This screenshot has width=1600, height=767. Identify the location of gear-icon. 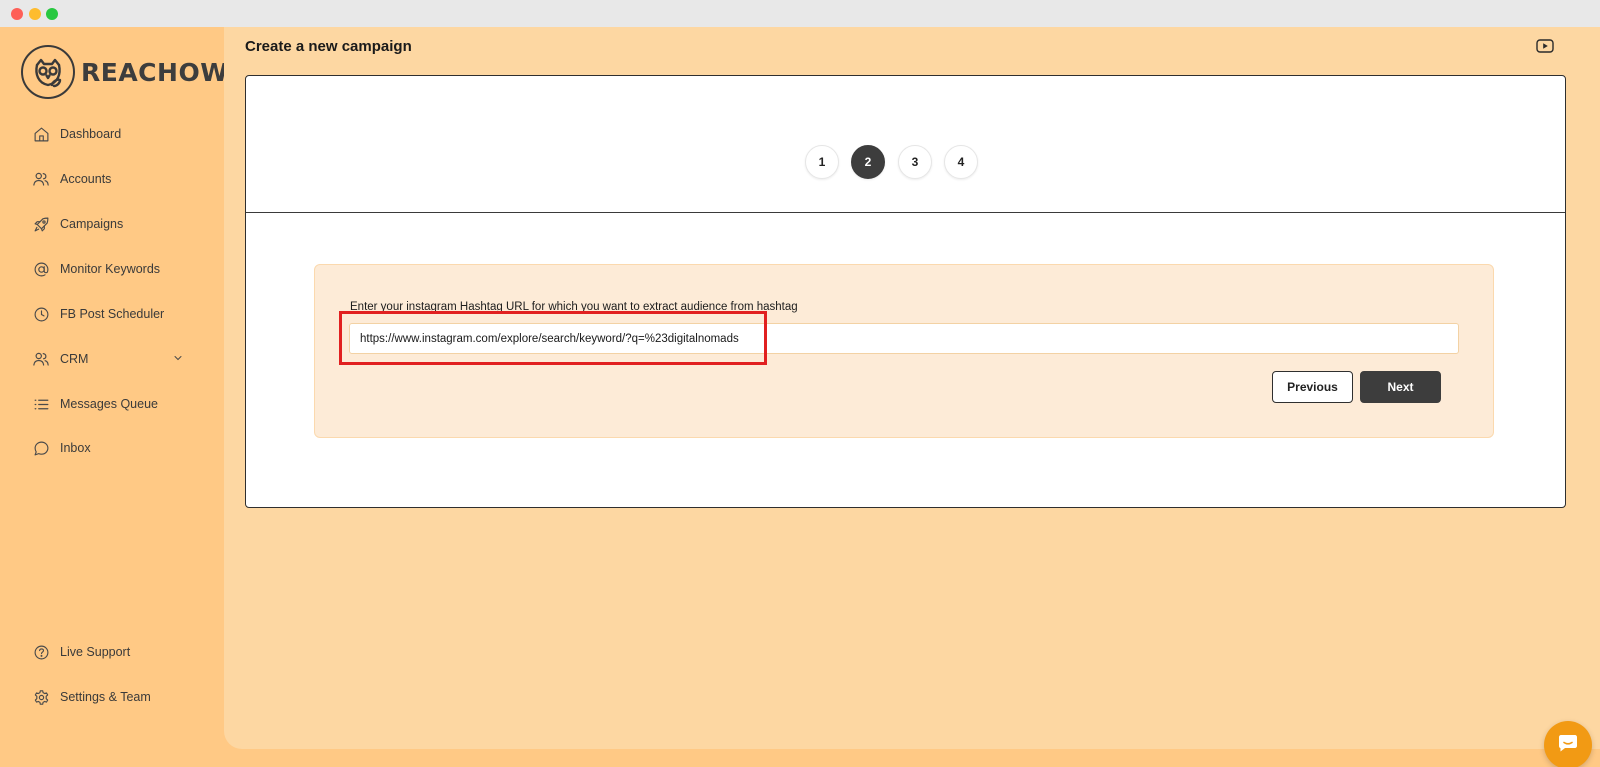
(41, 697).